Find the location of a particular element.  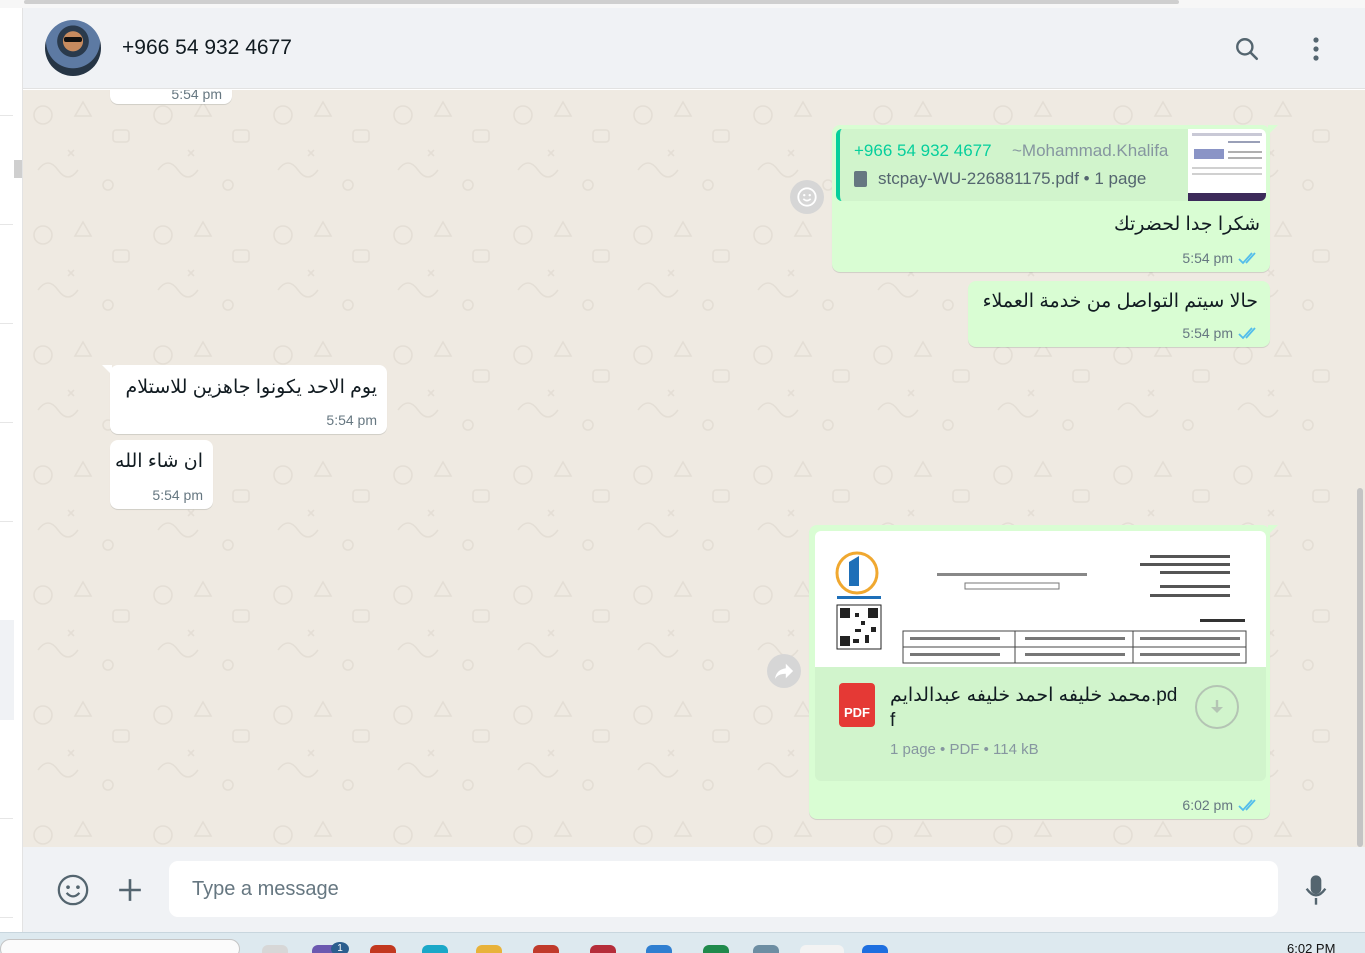

message-bubble-incoming: 5:54 pm is located at coordinates (171, 97).